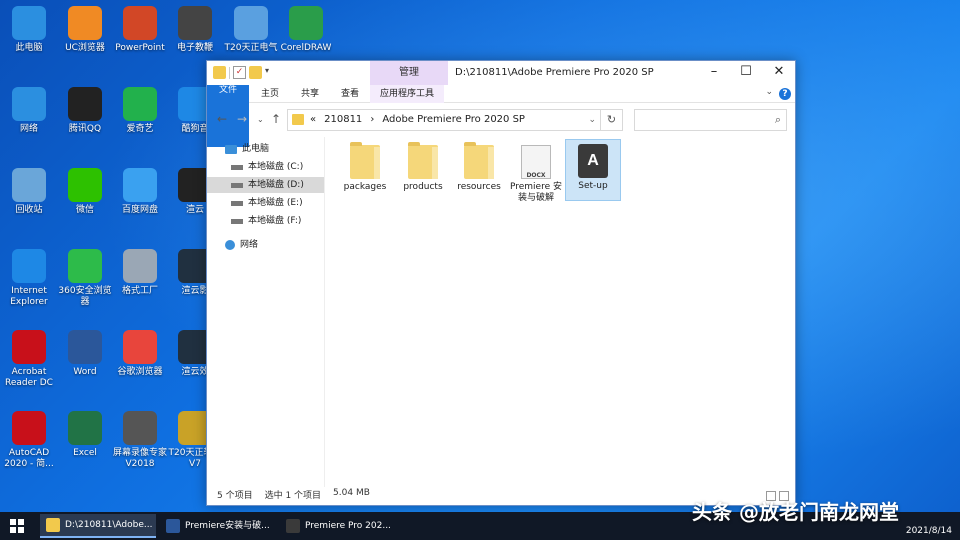 The width and height of the screenshot is (960, 540). What do you see at coordinates (270, 94) in the screenshot?
I see `tab-home: 主页` at bounding box center [270, 94].